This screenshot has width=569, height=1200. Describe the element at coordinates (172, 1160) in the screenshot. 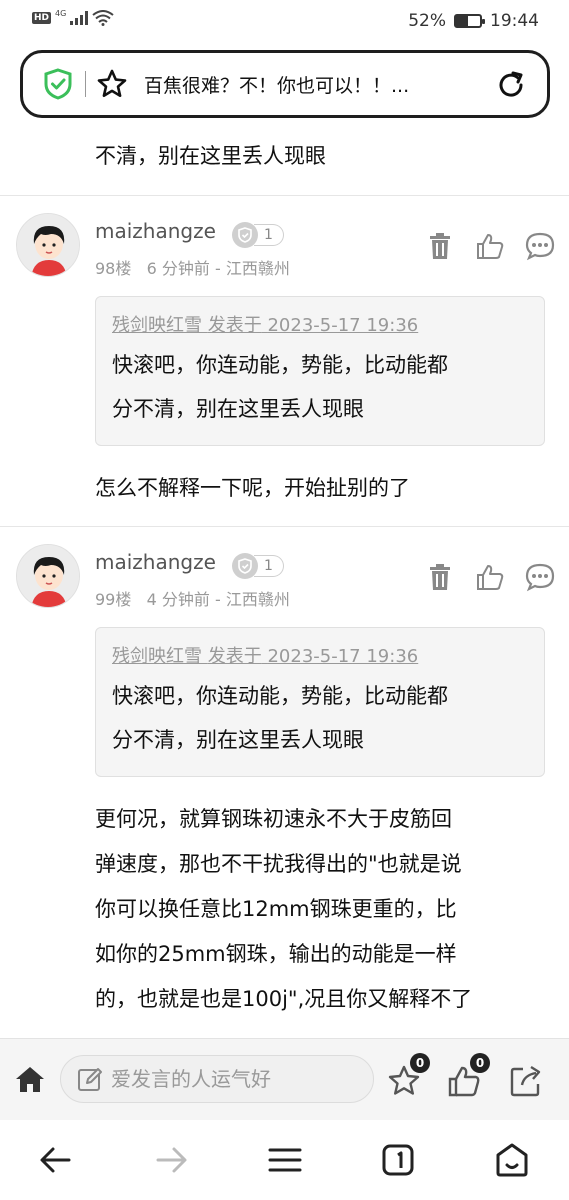

I see `forward-arrow-icon` at that location.